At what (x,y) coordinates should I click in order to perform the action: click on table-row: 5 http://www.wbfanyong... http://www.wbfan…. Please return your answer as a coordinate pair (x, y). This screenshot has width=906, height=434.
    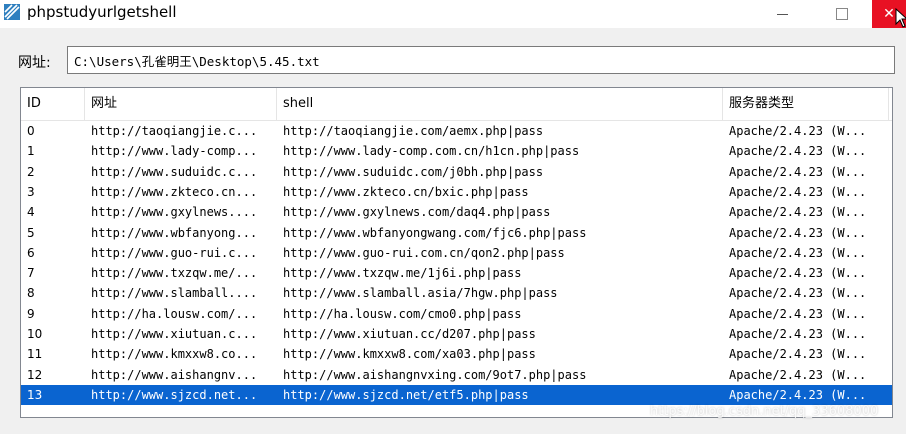
    Looking at the image, I should click on (456, 233).